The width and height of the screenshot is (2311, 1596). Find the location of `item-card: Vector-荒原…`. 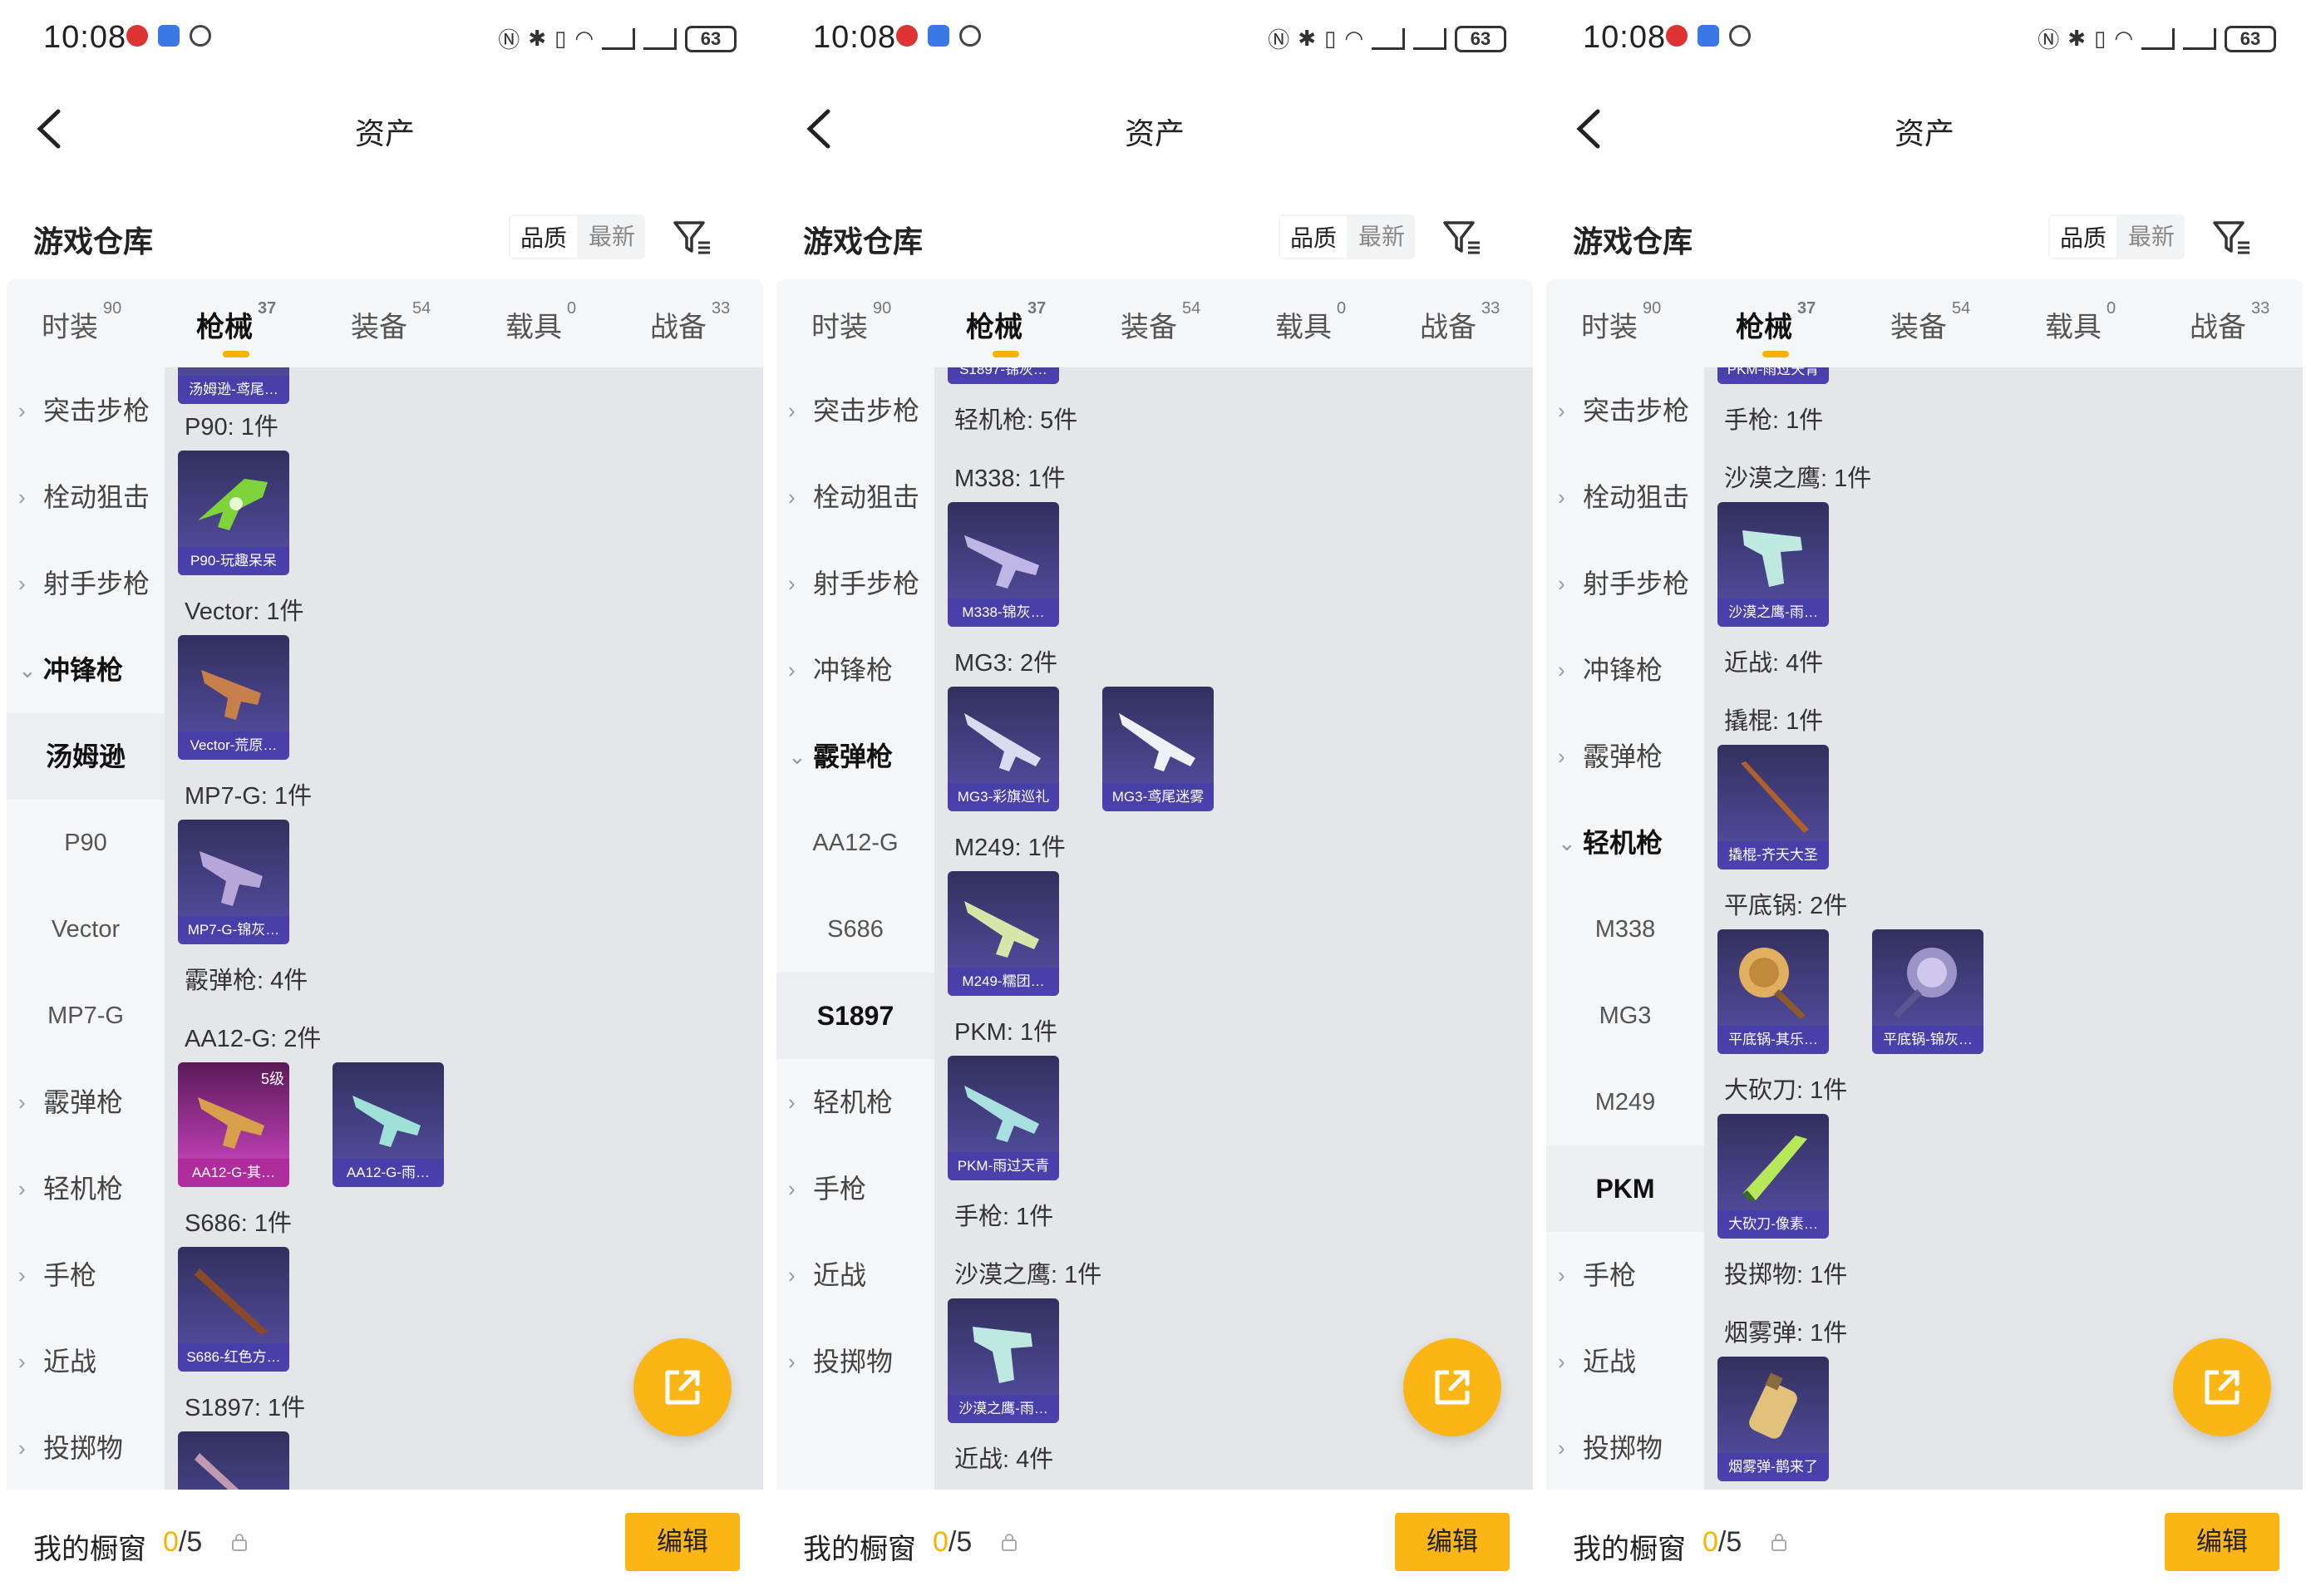

item-card: Vector-荒原… is located at coordinates (234, 697).